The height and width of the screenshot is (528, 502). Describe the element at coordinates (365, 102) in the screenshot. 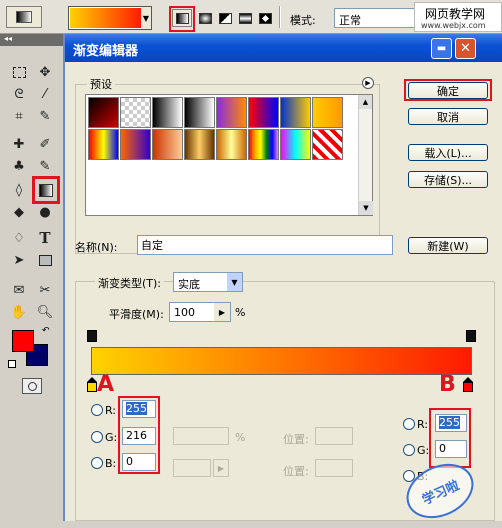

I see `scroll-up-icon: ▲` at that location.